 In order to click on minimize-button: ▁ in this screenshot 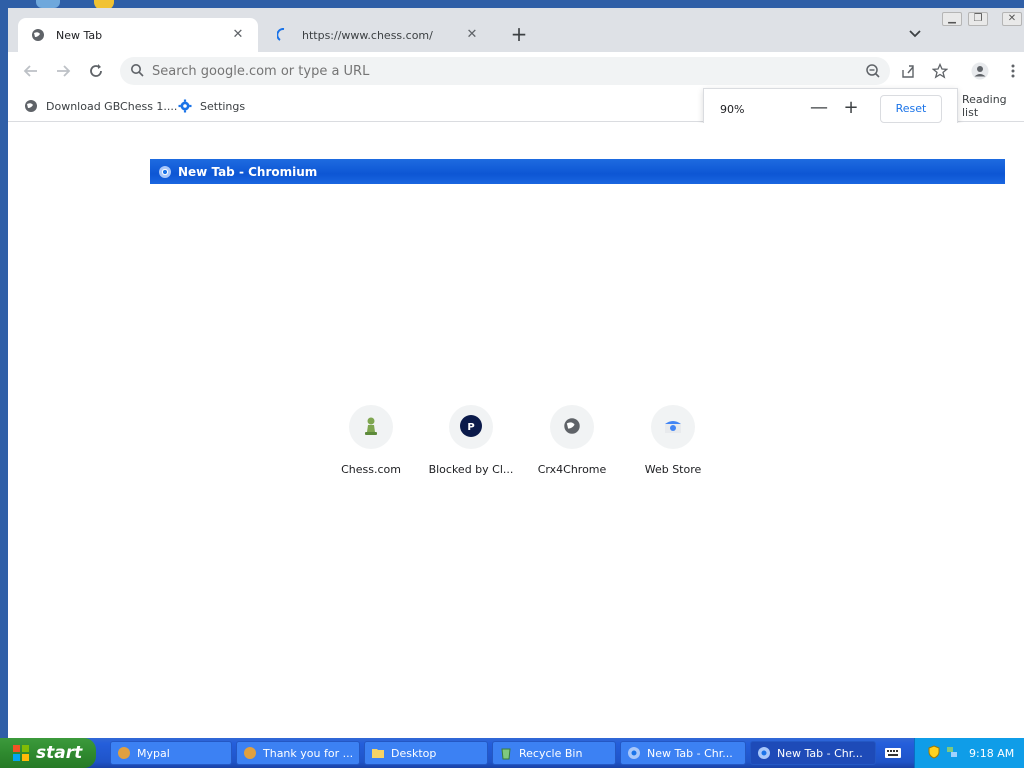, I will do `click(952, 19)`.